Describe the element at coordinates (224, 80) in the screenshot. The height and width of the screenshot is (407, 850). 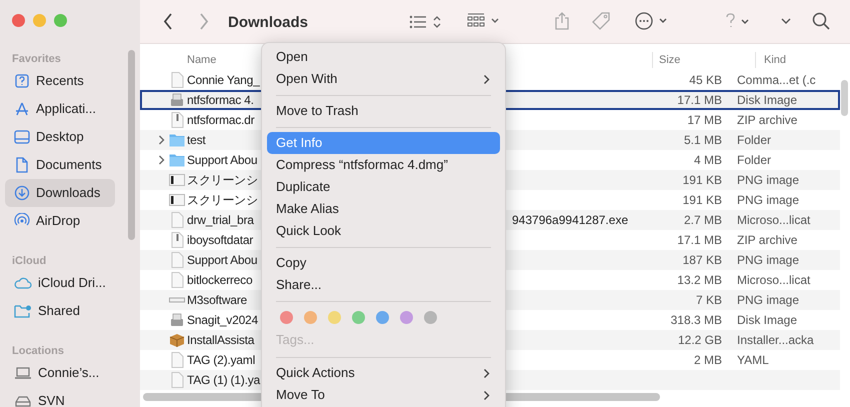
I see `file-name: Connie Yang_` at that location.